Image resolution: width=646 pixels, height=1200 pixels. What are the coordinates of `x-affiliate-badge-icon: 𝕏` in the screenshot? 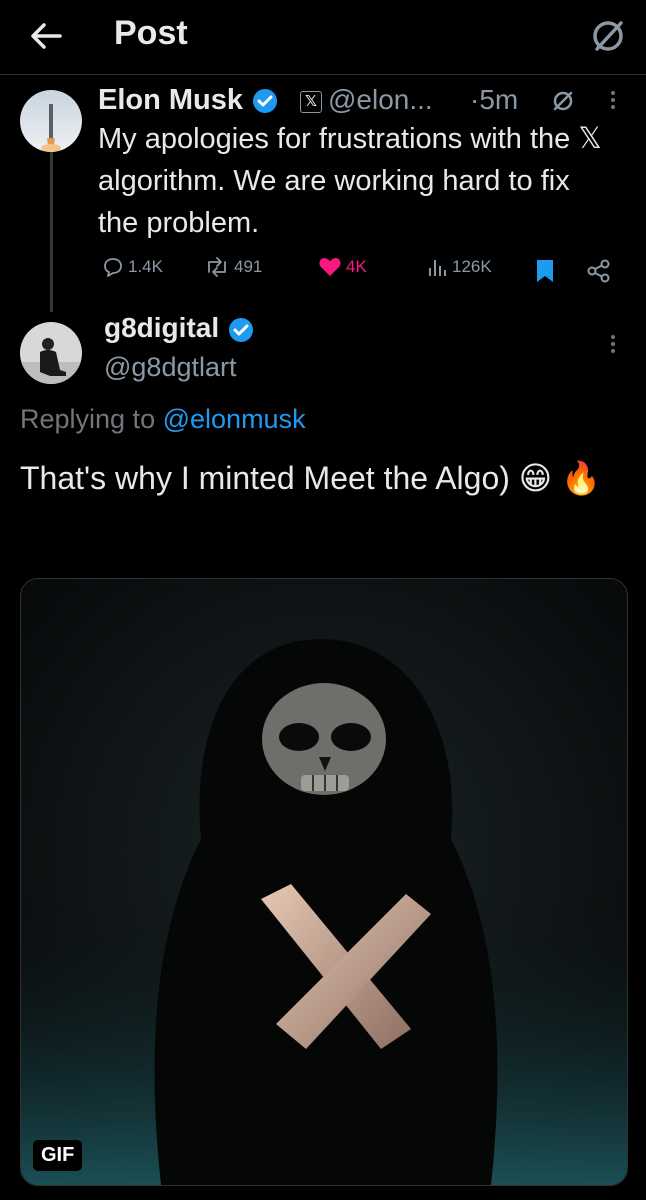 It's located at (311, 102).